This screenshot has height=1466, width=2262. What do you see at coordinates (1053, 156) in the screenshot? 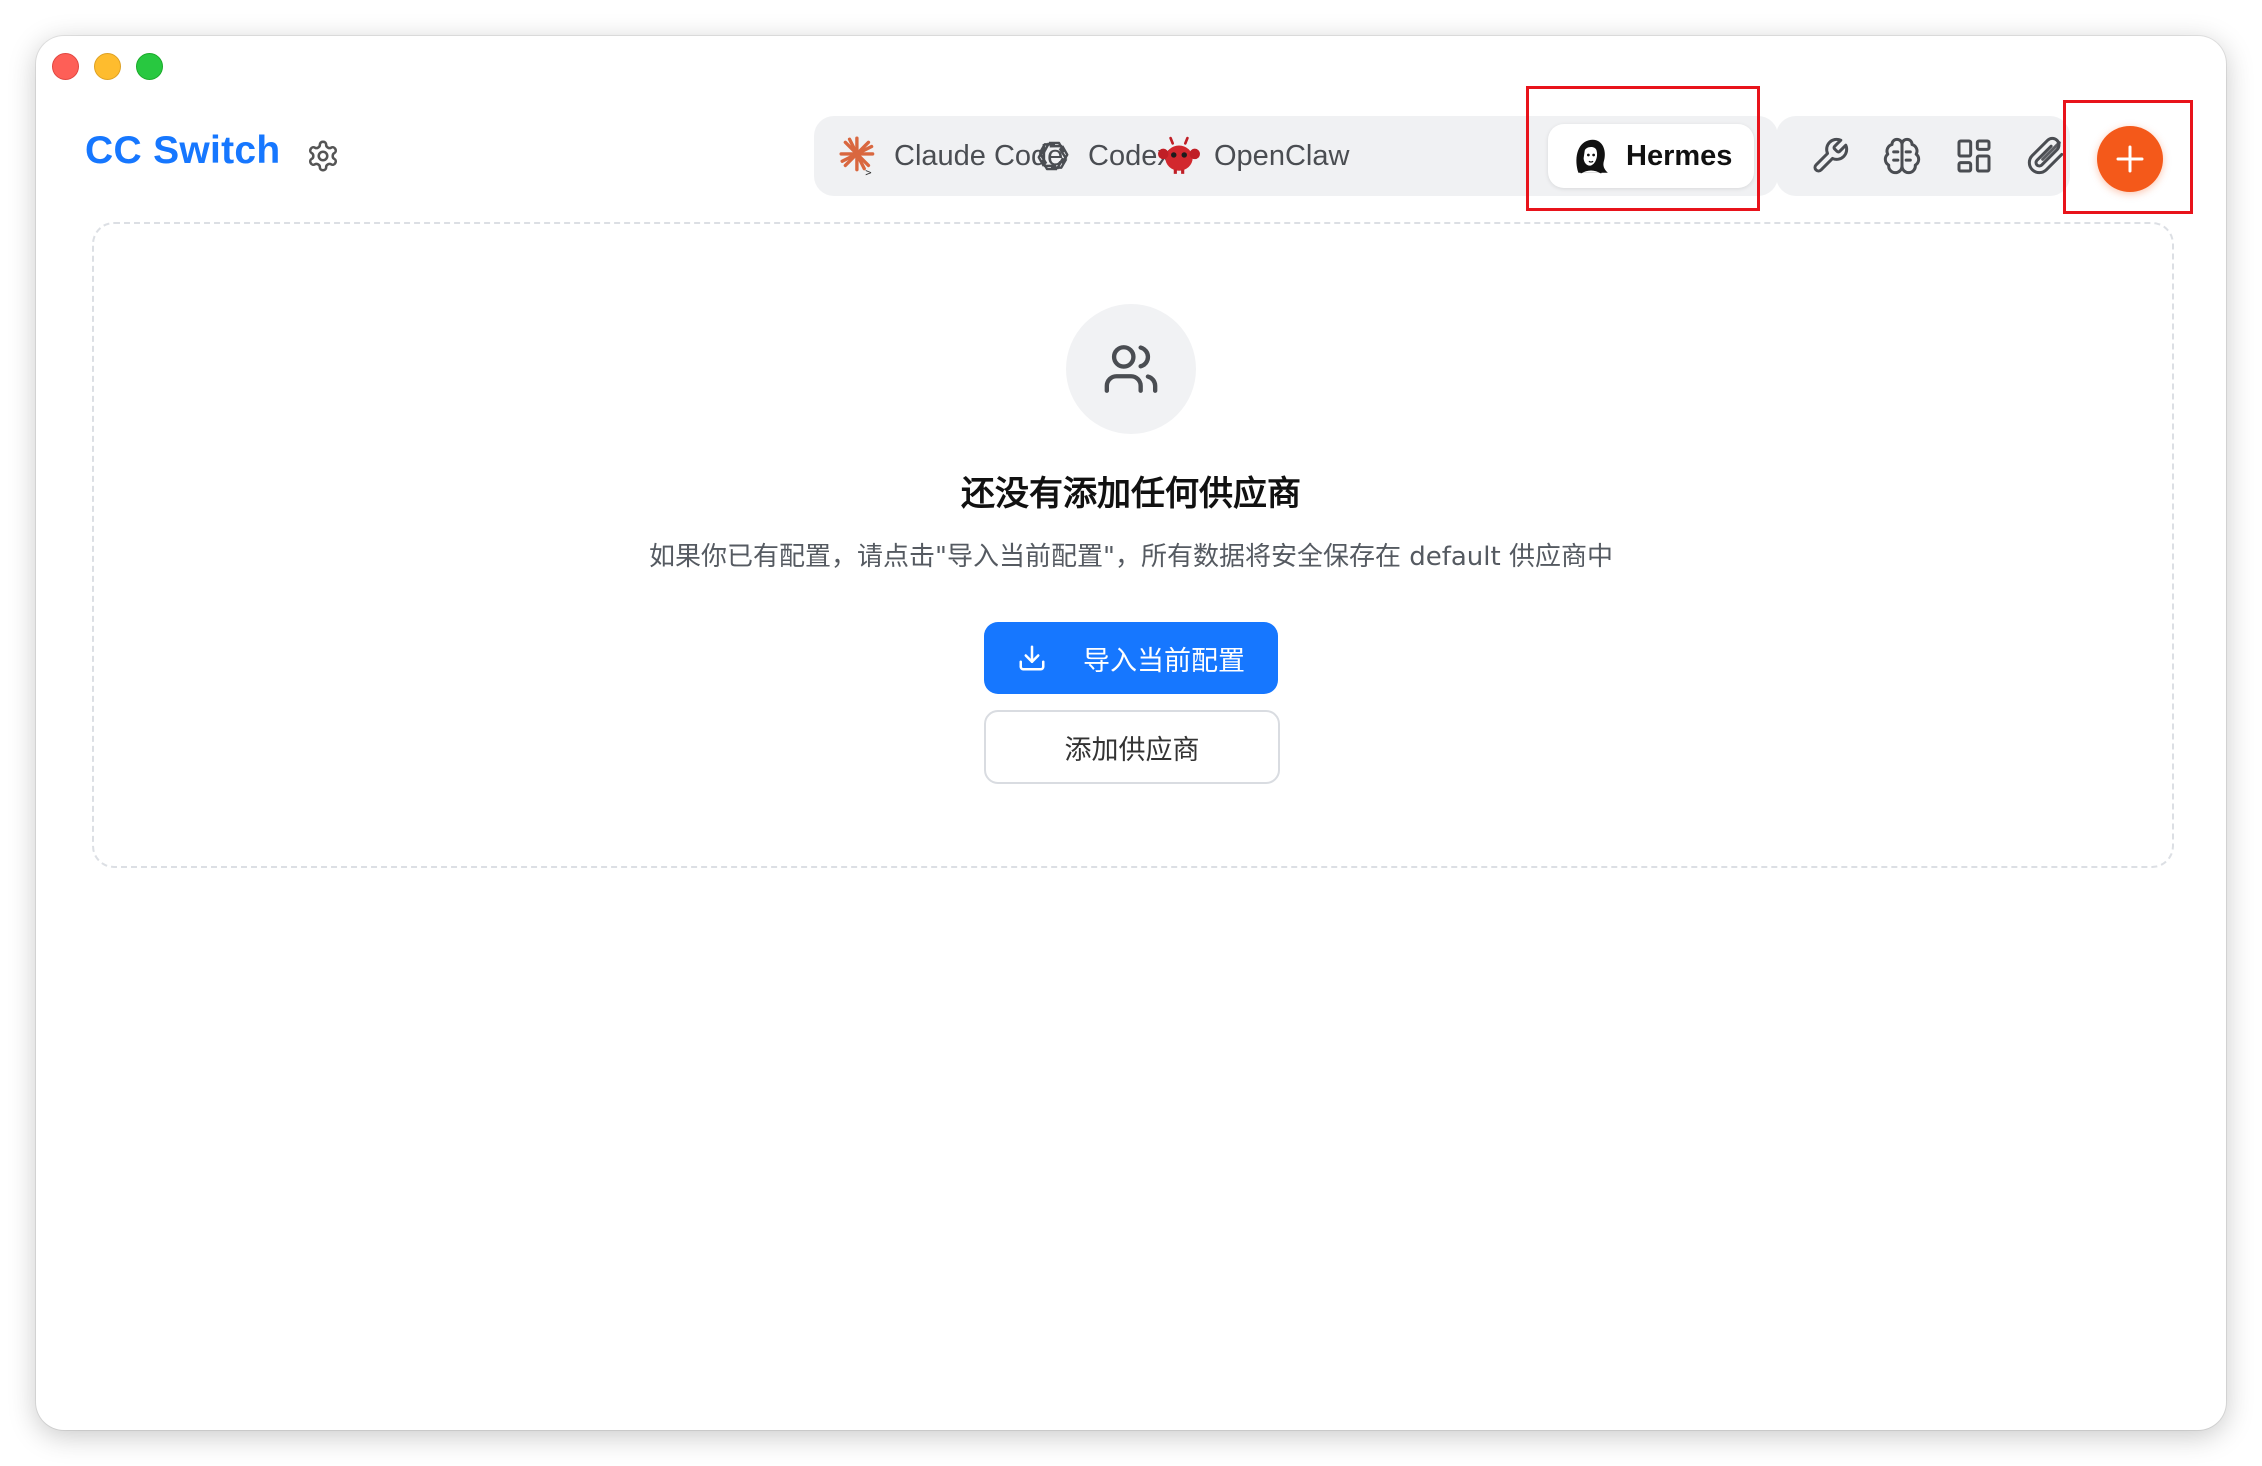
I see `openai-icon` at bounding box center [1053, 156].